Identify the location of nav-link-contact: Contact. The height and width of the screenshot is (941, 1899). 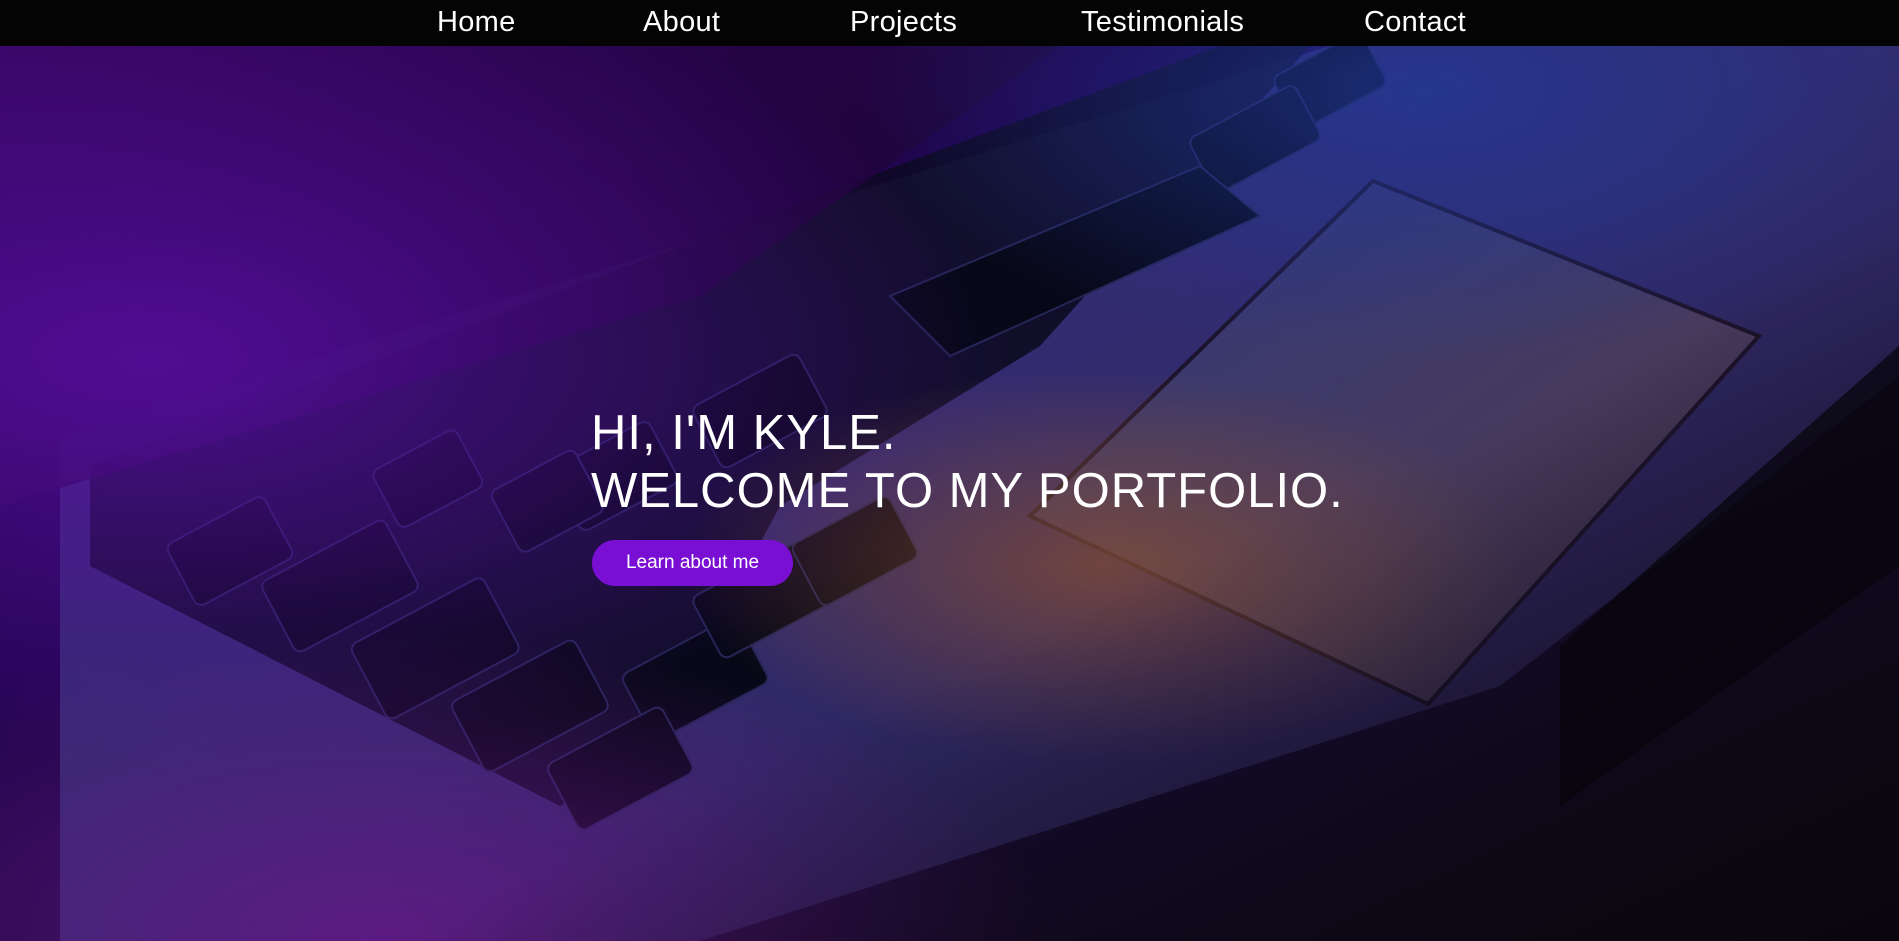
(1415, 22).